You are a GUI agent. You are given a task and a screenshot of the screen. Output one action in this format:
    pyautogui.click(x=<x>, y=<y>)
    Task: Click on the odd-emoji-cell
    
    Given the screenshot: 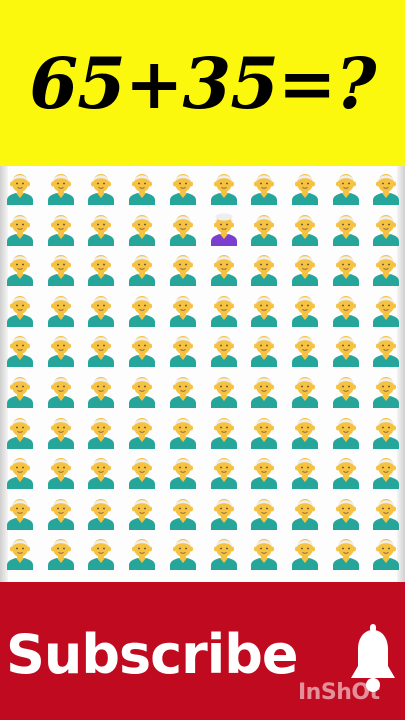 What is the action you would take?
    pyautogui.click(x=224, y=229)
    